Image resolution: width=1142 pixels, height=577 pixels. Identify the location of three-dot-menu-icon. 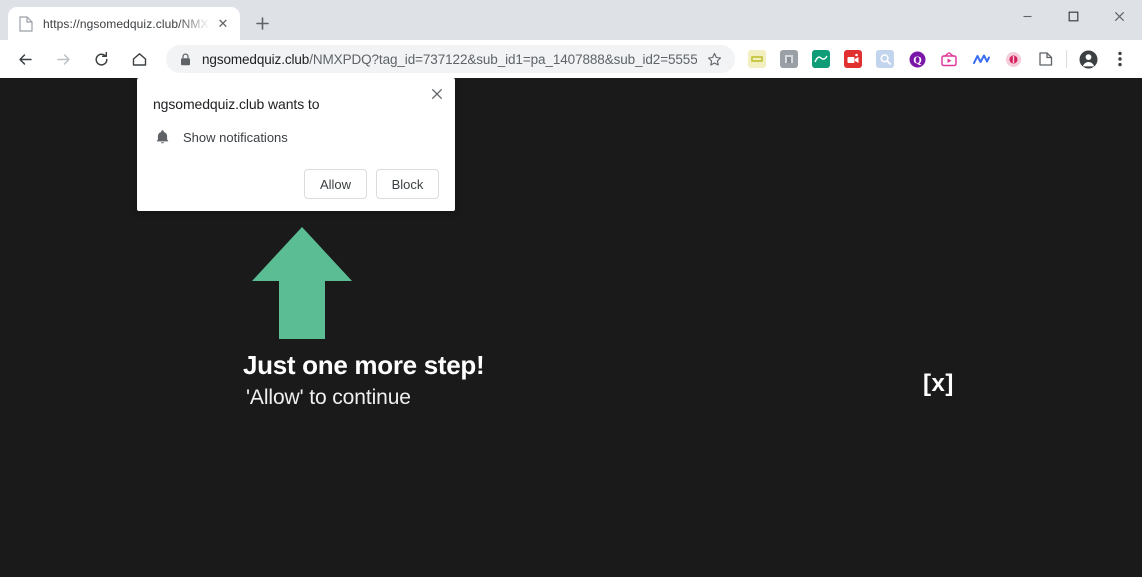
(1120, 59).